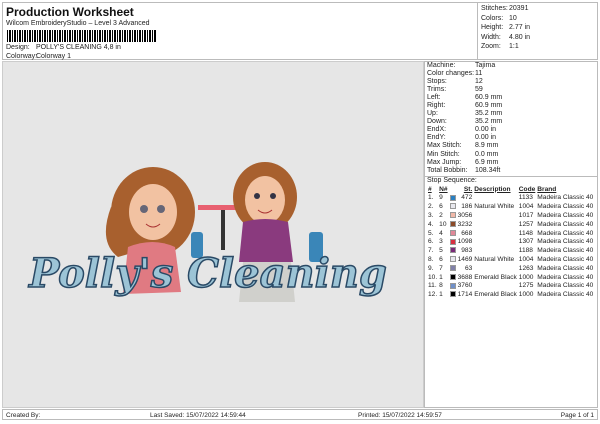 The height and width of the screenshot is (424, 600). I want to click on barcode, so click(82, 36).